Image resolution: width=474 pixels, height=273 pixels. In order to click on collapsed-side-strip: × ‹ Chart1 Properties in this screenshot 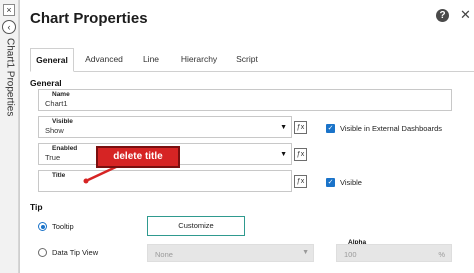, I will do `click(9, 136)`.